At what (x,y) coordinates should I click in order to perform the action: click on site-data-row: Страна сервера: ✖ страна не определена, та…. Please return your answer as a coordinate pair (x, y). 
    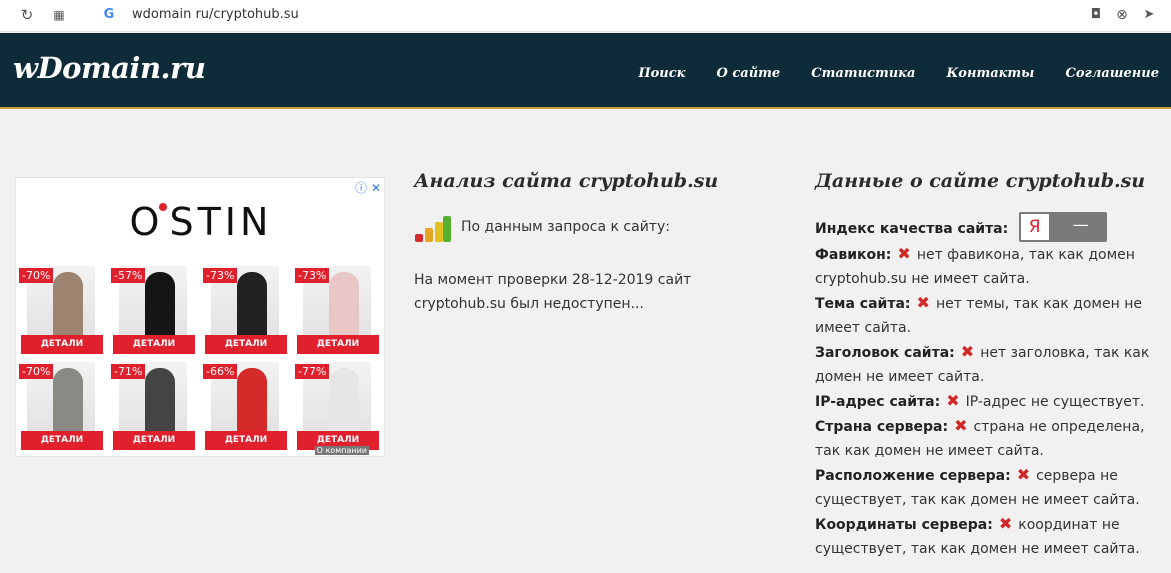
    Looking at the image, I should click on (993, 438).